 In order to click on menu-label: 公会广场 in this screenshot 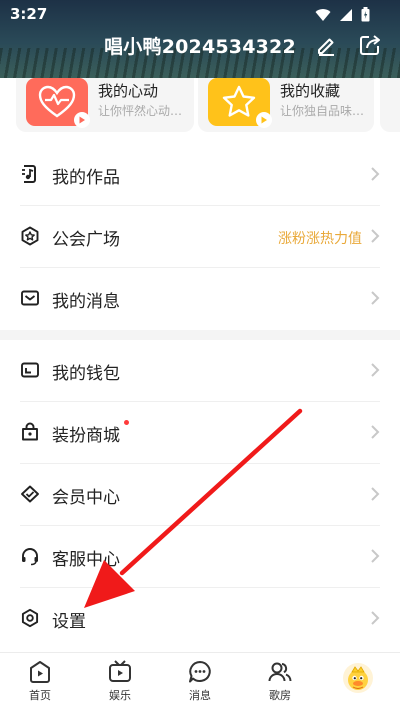, I will do `click(86, 240)`.